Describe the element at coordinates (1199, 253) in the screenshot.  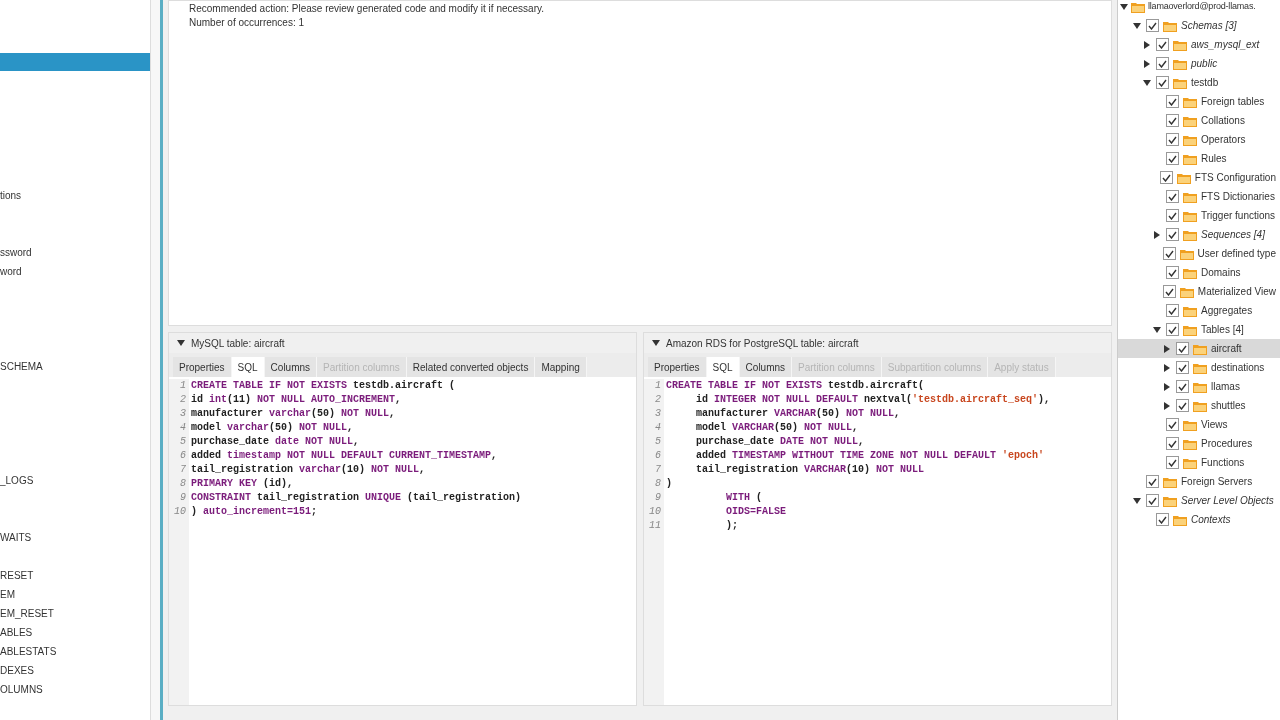
I see `tree-item: User defined type` at that location.